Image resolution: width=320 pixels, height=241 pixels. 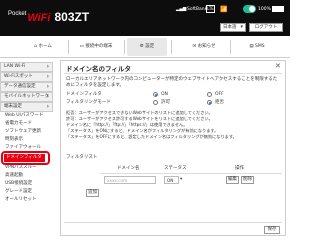 What do you see at coordinates (14, 140) in the screenshot?
I see `sidebar-subitem-time-display: 時刻表示` at bounding box center [14, 140].